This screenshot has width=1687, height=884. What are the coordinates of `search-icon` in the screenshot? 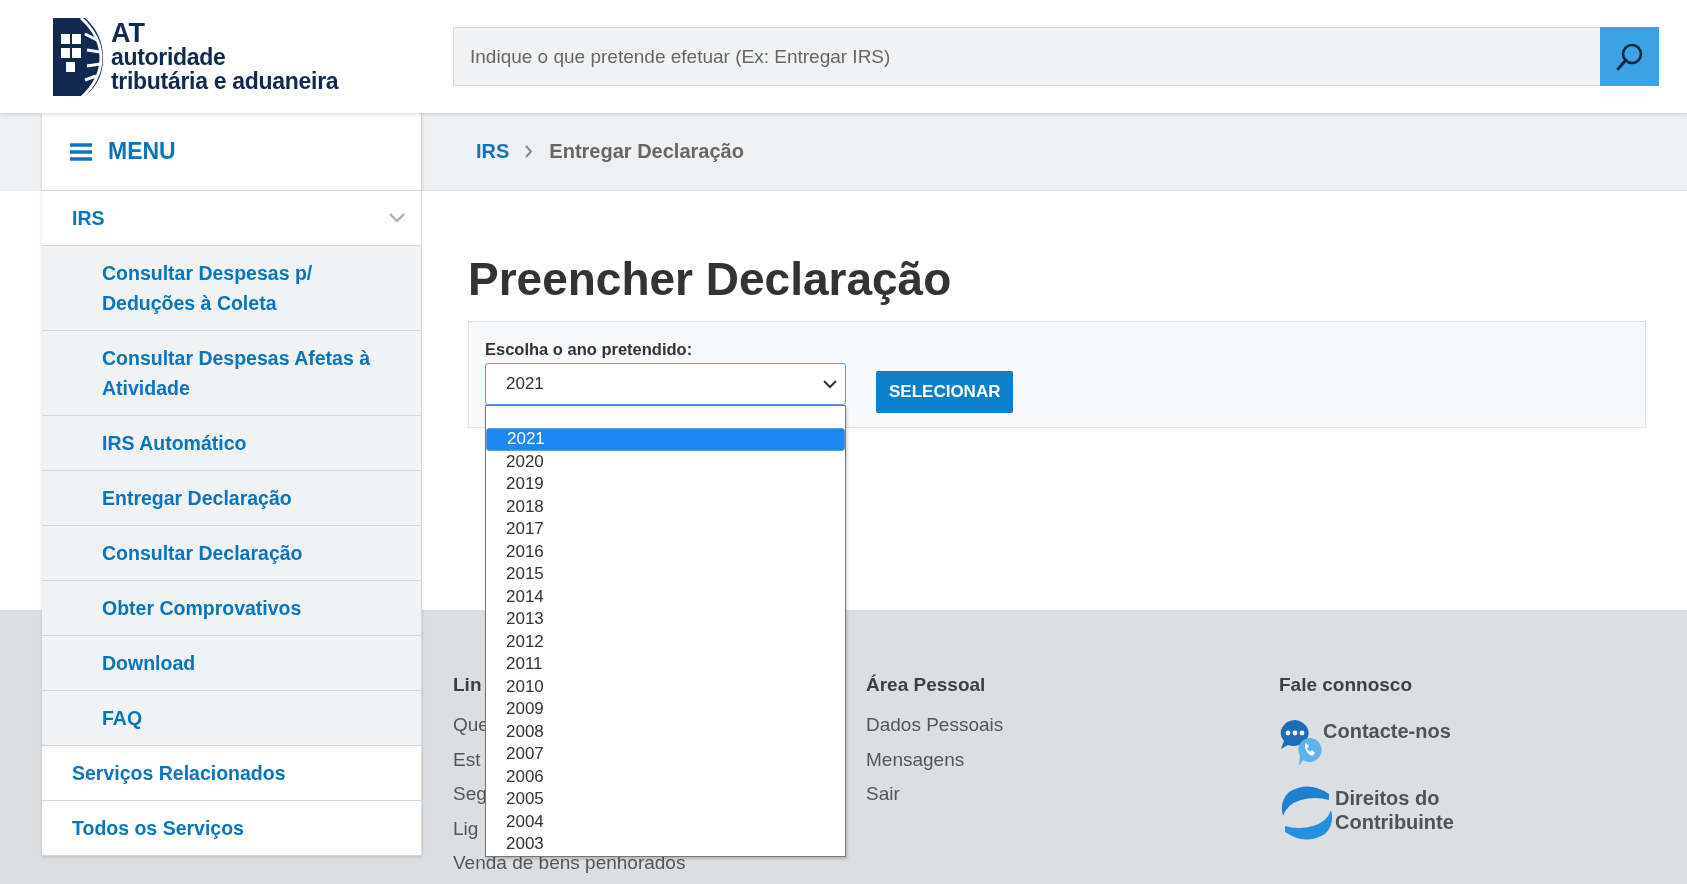 It's located at (1629, 56).